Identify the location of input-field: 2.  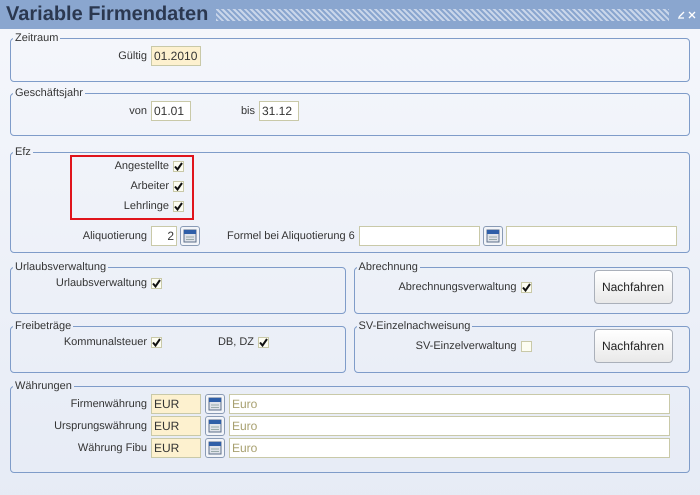
(164, 236).